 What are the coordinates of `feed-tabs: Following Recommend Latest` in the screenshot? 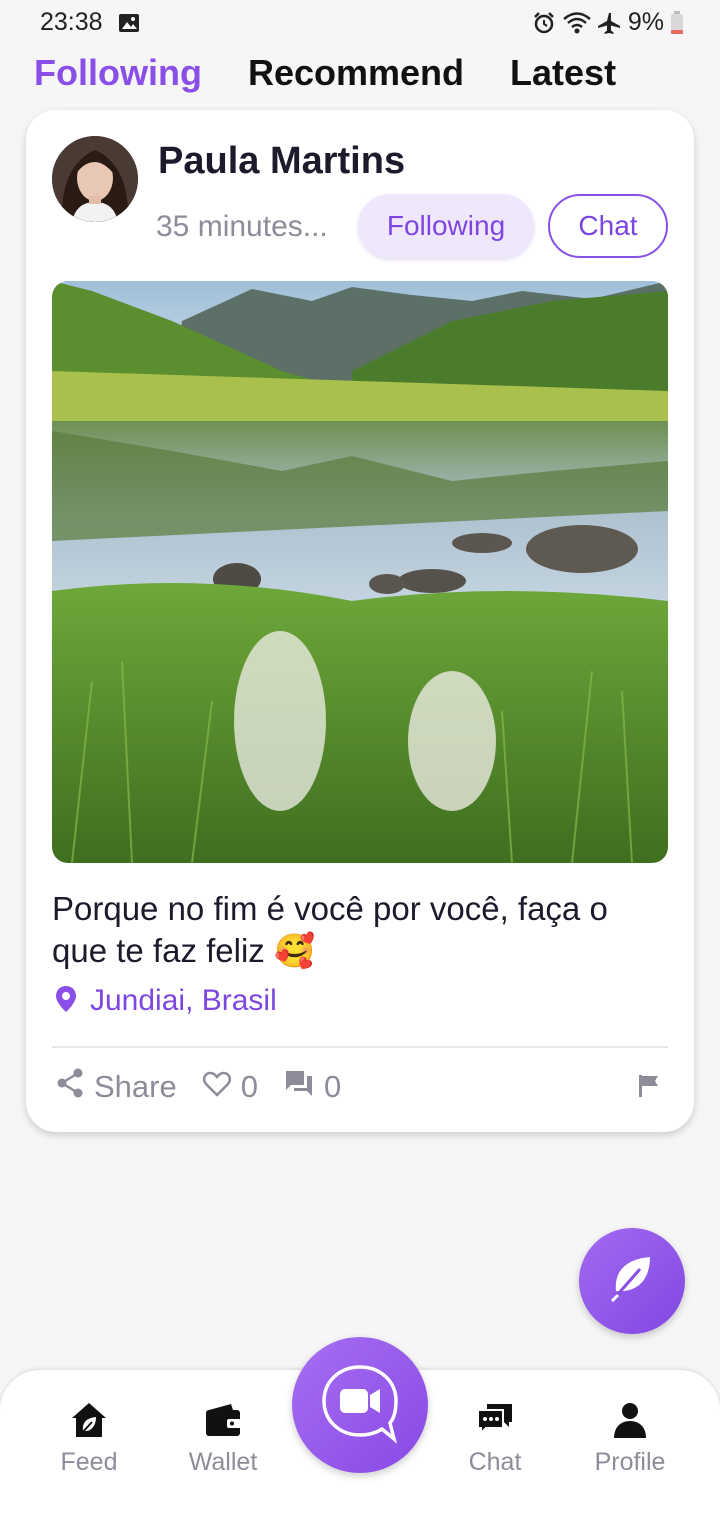 It's located at (348, 73).